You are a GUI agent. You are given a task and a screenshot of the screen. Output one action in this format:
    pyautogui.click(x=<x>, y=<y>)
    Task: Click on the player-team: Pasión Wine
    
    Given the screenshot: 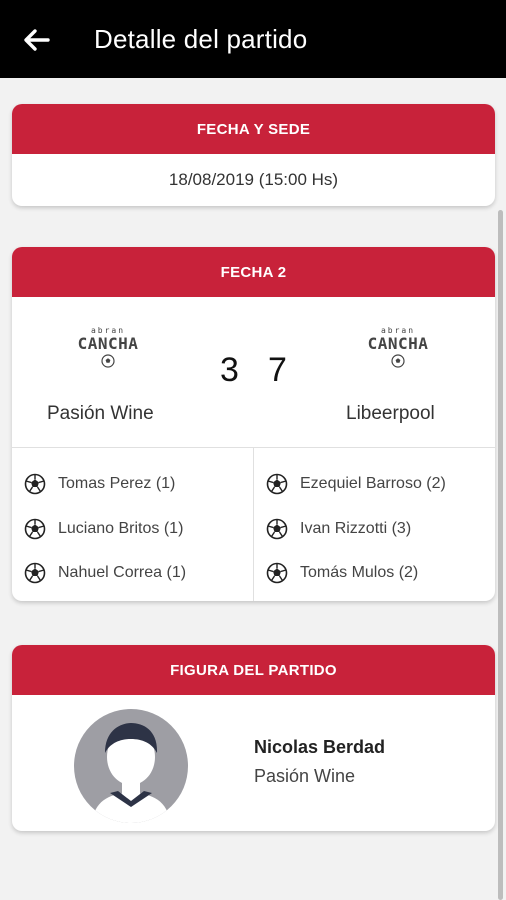 What is the action you would take?
    pyautogui.click(x=305, y=776)
    